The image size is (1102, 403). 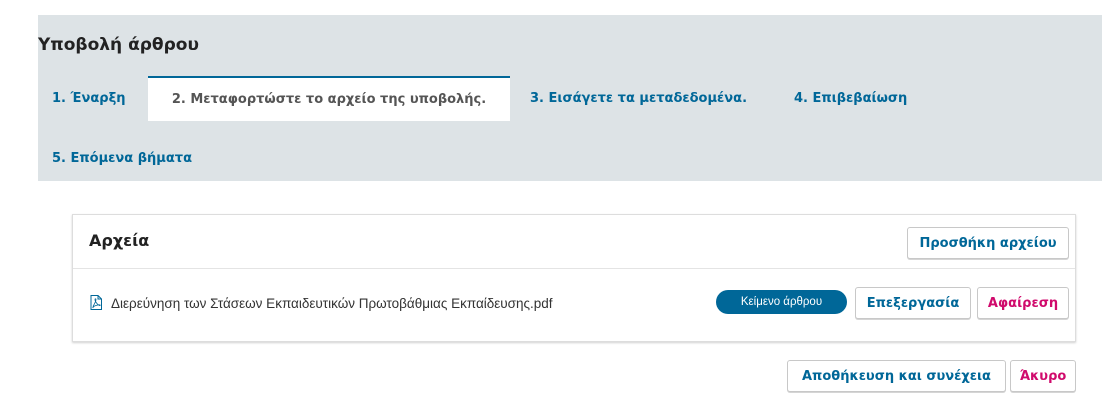 What do you see at coordinates (96, 302) in the screenshot?
I see `pdf-file-icon` at bounding box center [96, 302].